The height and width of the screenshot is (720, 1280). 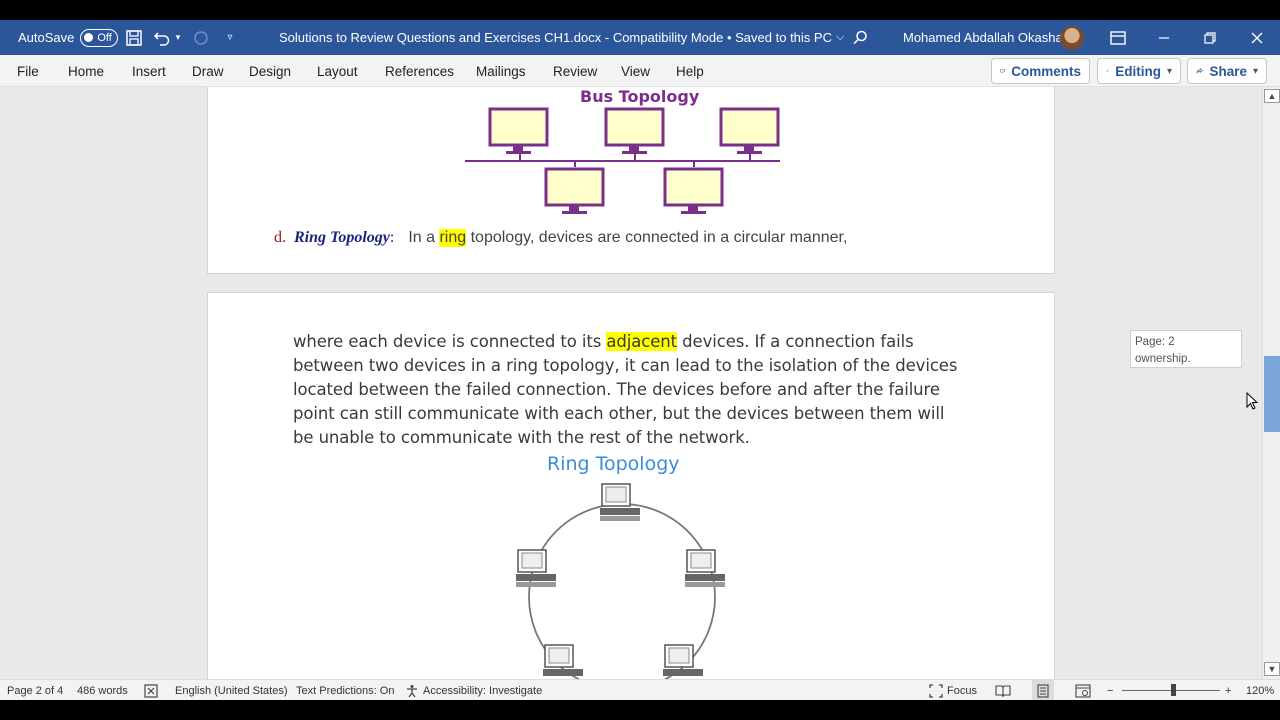 I want to click on highlight-adjacent: adjacent, so click(x=642, y=341).